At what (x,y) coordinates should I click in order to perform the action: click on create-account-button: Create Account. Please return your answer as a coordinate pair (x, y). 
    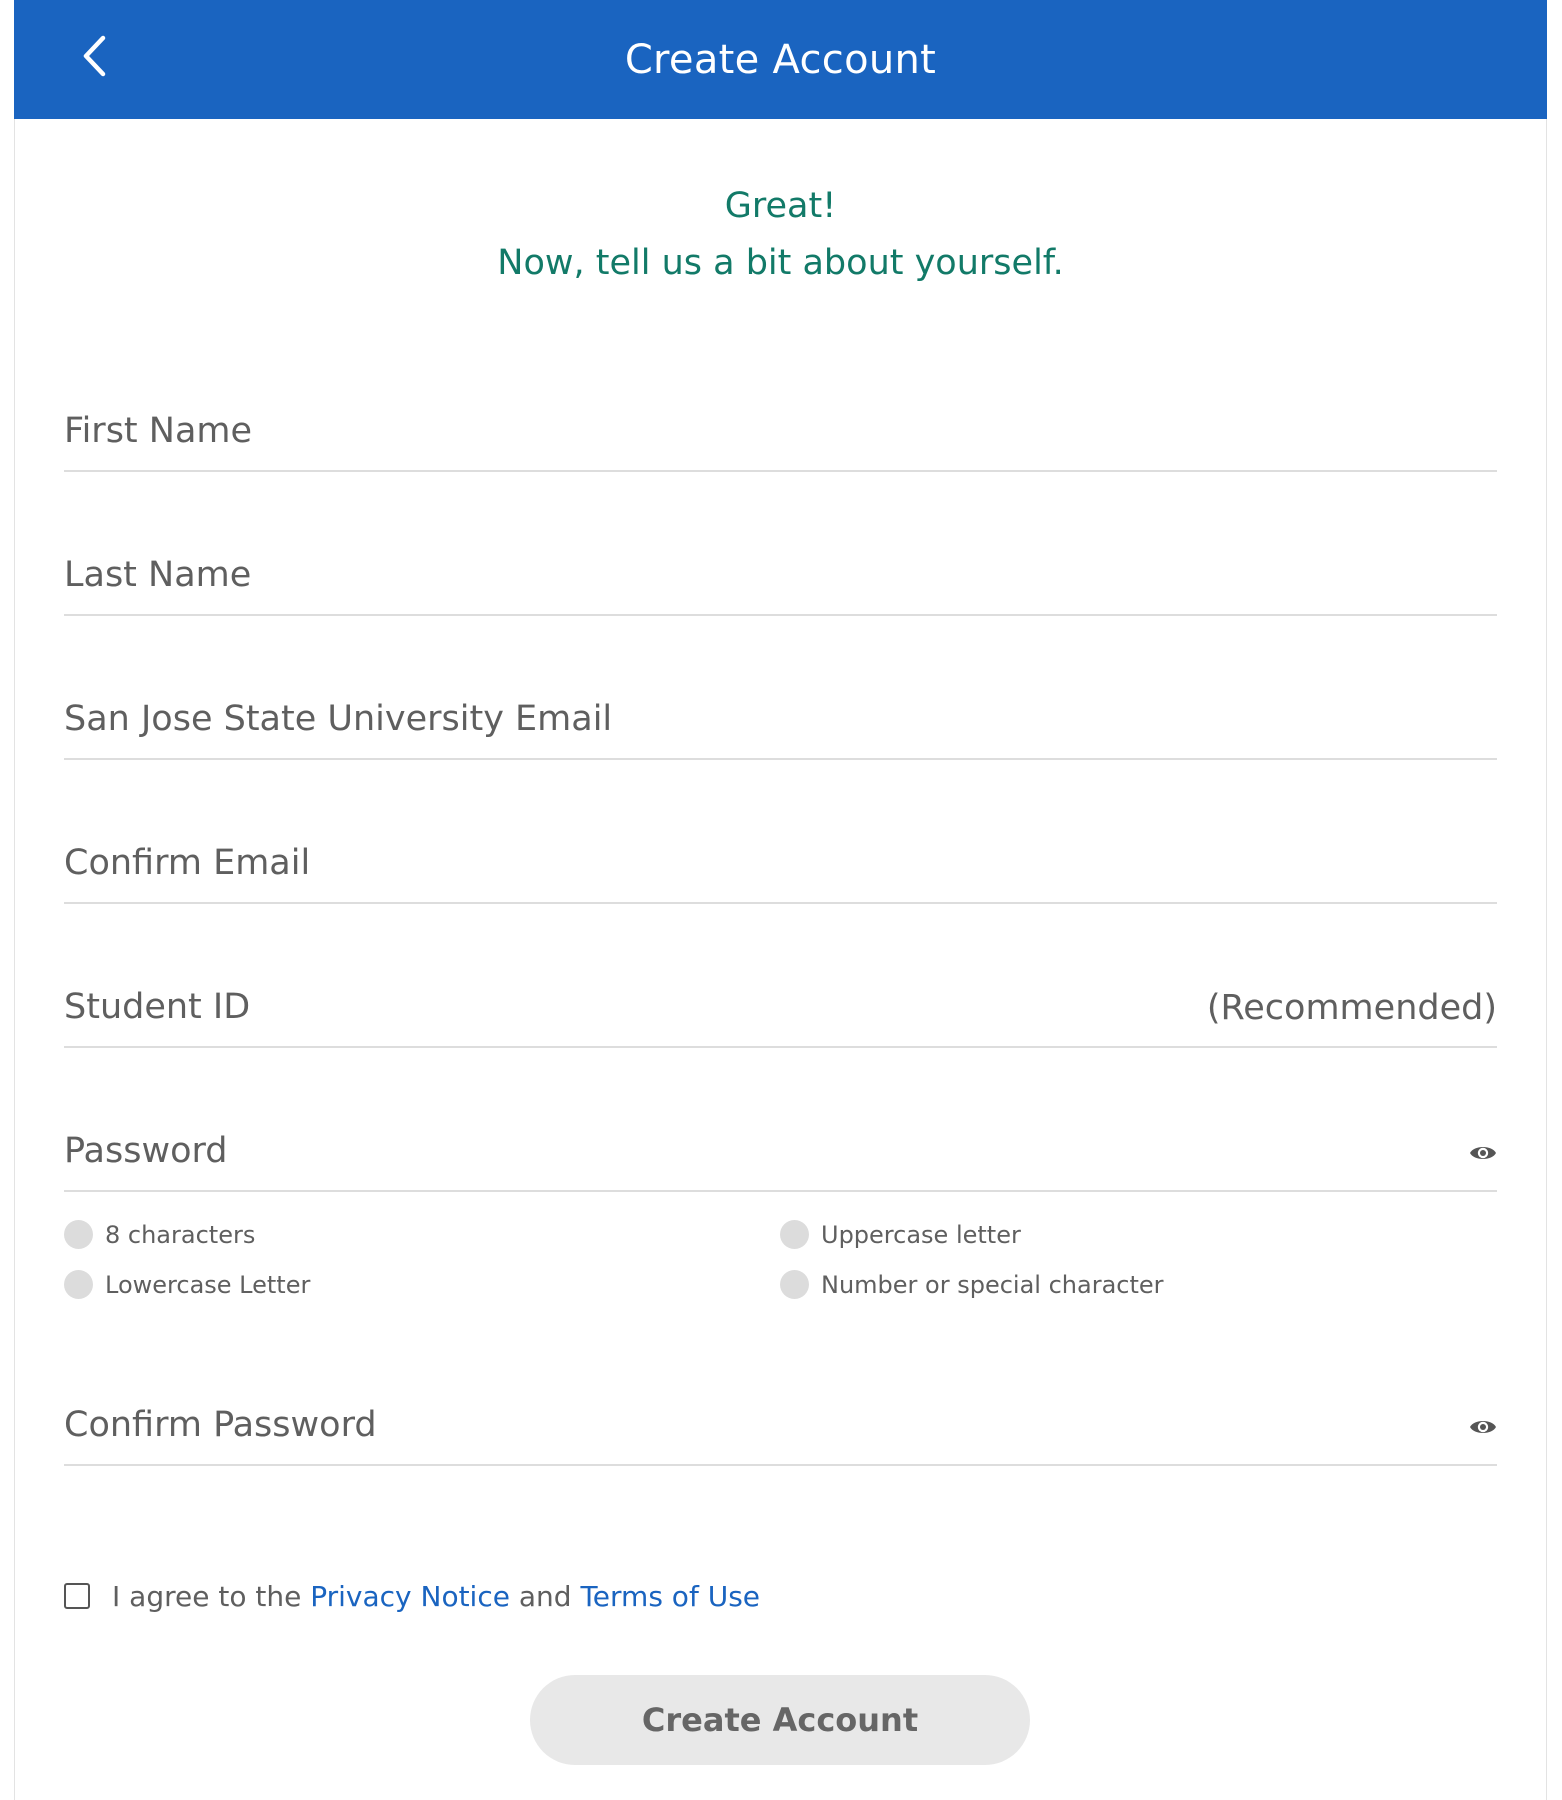
    Looking at the image, I should click on (780, 1720).